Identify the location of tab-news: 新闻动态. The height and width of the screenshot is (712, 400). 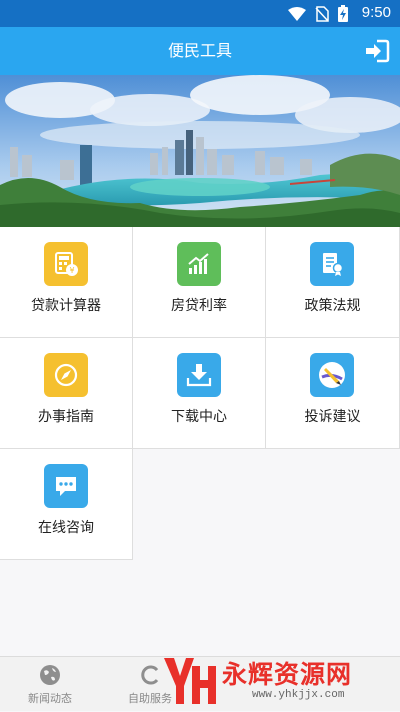
(50, 684).